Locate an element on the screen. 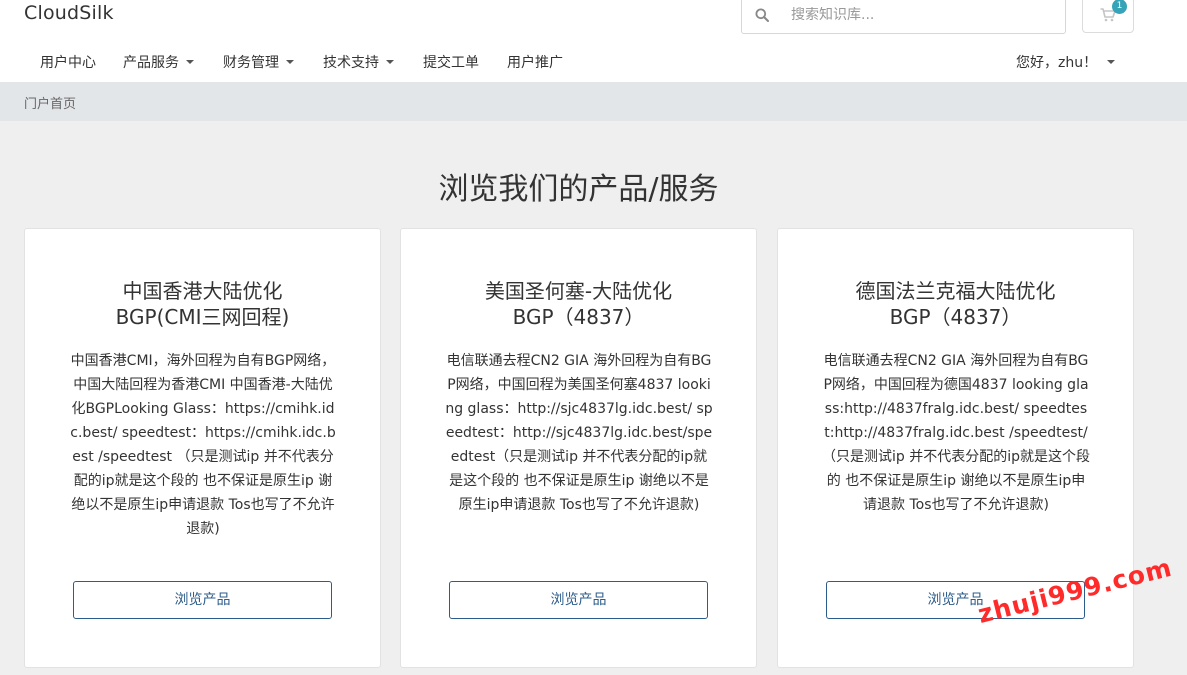  search-input is located at coordinates (916, 15).